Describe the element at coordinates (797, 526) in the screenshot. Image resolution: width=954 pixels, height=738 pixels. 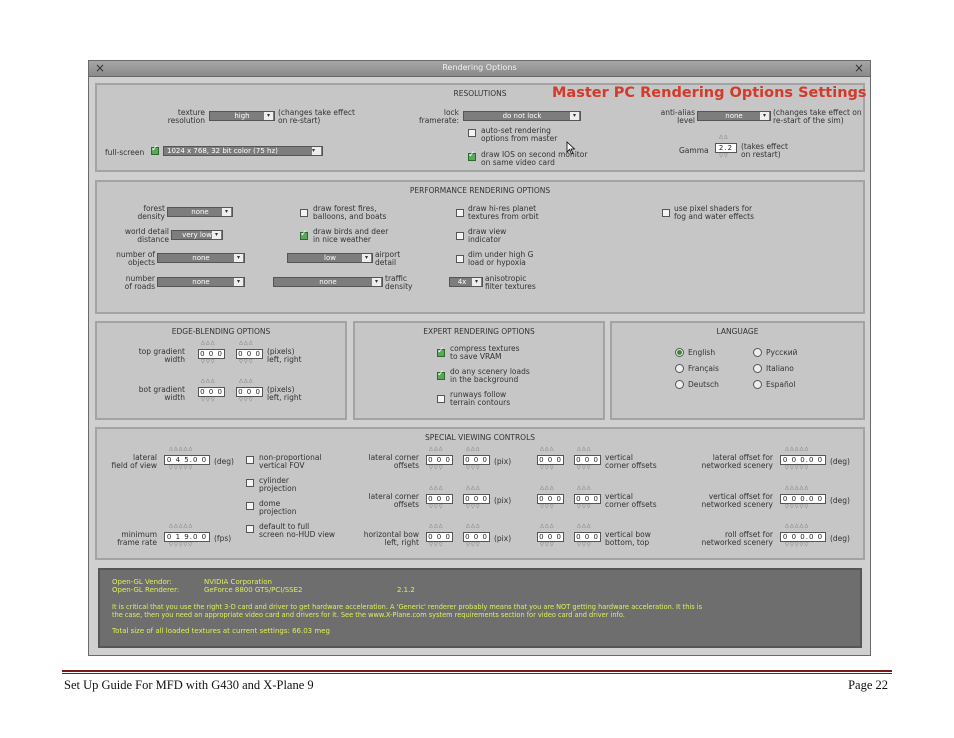
I see `ron-up-icon: △△△△△` at that location.